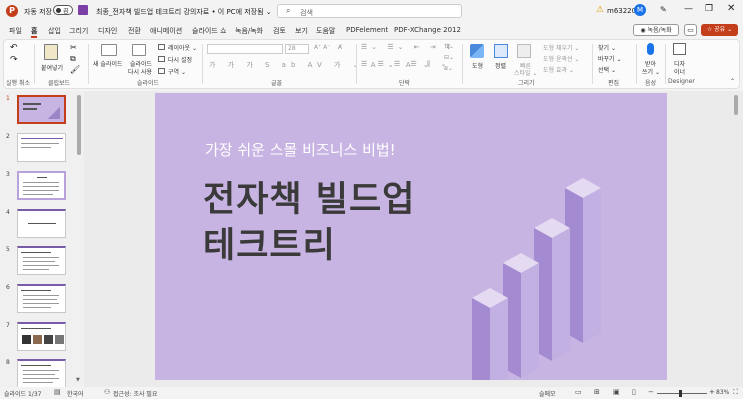  What do you see at coordinates (405, 64) in the screenshot?
I see `align-icons: ☰ ☰ ☰ ☰ ⫼ ⌄` at bounding box center [405, 64].